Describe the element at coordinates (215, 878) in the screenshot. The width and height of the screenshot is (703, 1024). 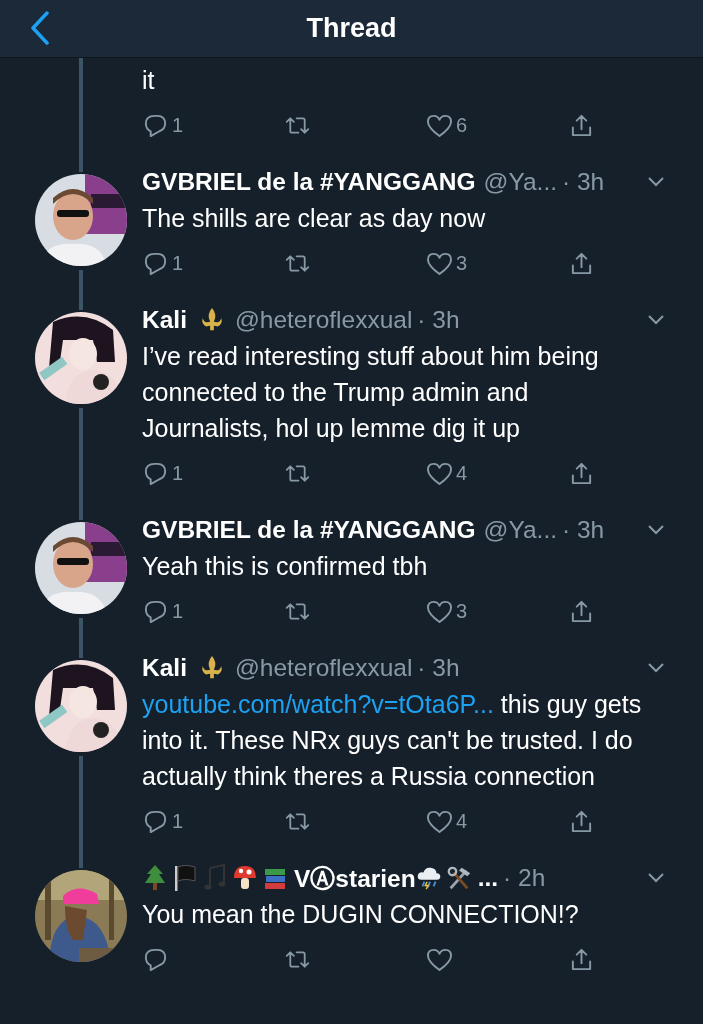
I see `music-notes-icon` at that location.